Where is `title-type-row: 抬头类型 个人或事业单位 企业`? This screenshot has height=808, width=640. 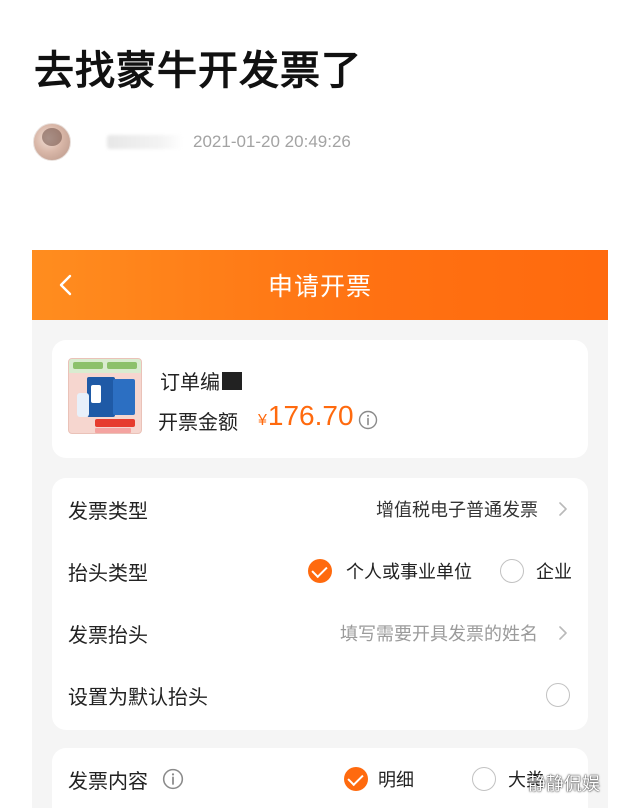
title-type-row: 抬头类型 个人或事业单位 企业 is located at coordinates (320, 571).